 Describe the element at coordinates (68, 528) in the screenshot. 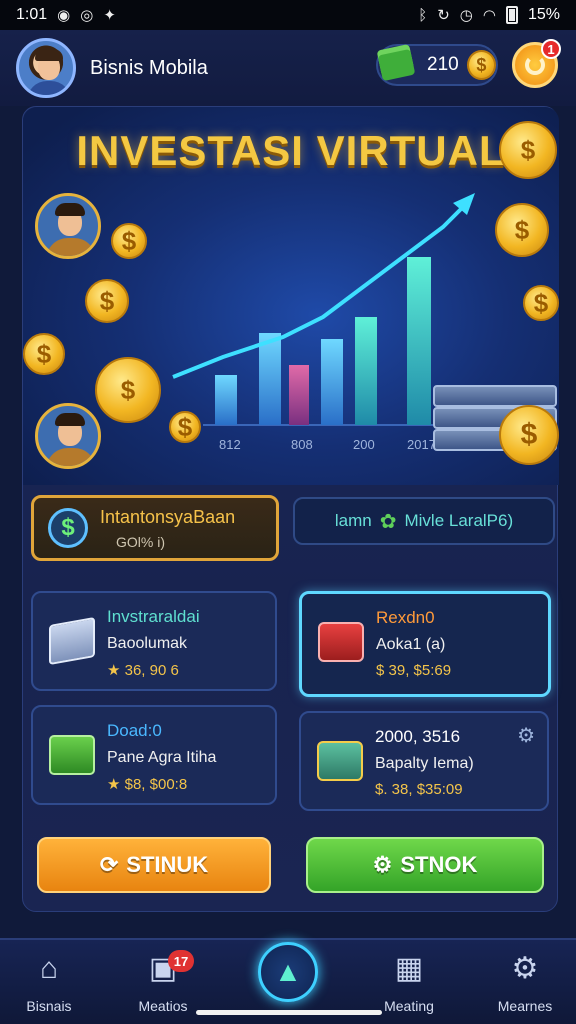

I see `dollar-icon: $` at that location.